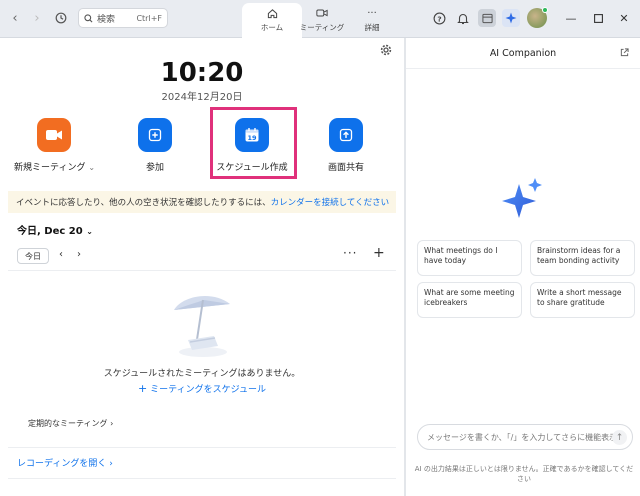 This screenshot has height=496, width=640. Describe the element at coordinates (208, 390) in the screenshot. I see `schedule-meeting-link-label: ミーティングをスケジュール` at that location.